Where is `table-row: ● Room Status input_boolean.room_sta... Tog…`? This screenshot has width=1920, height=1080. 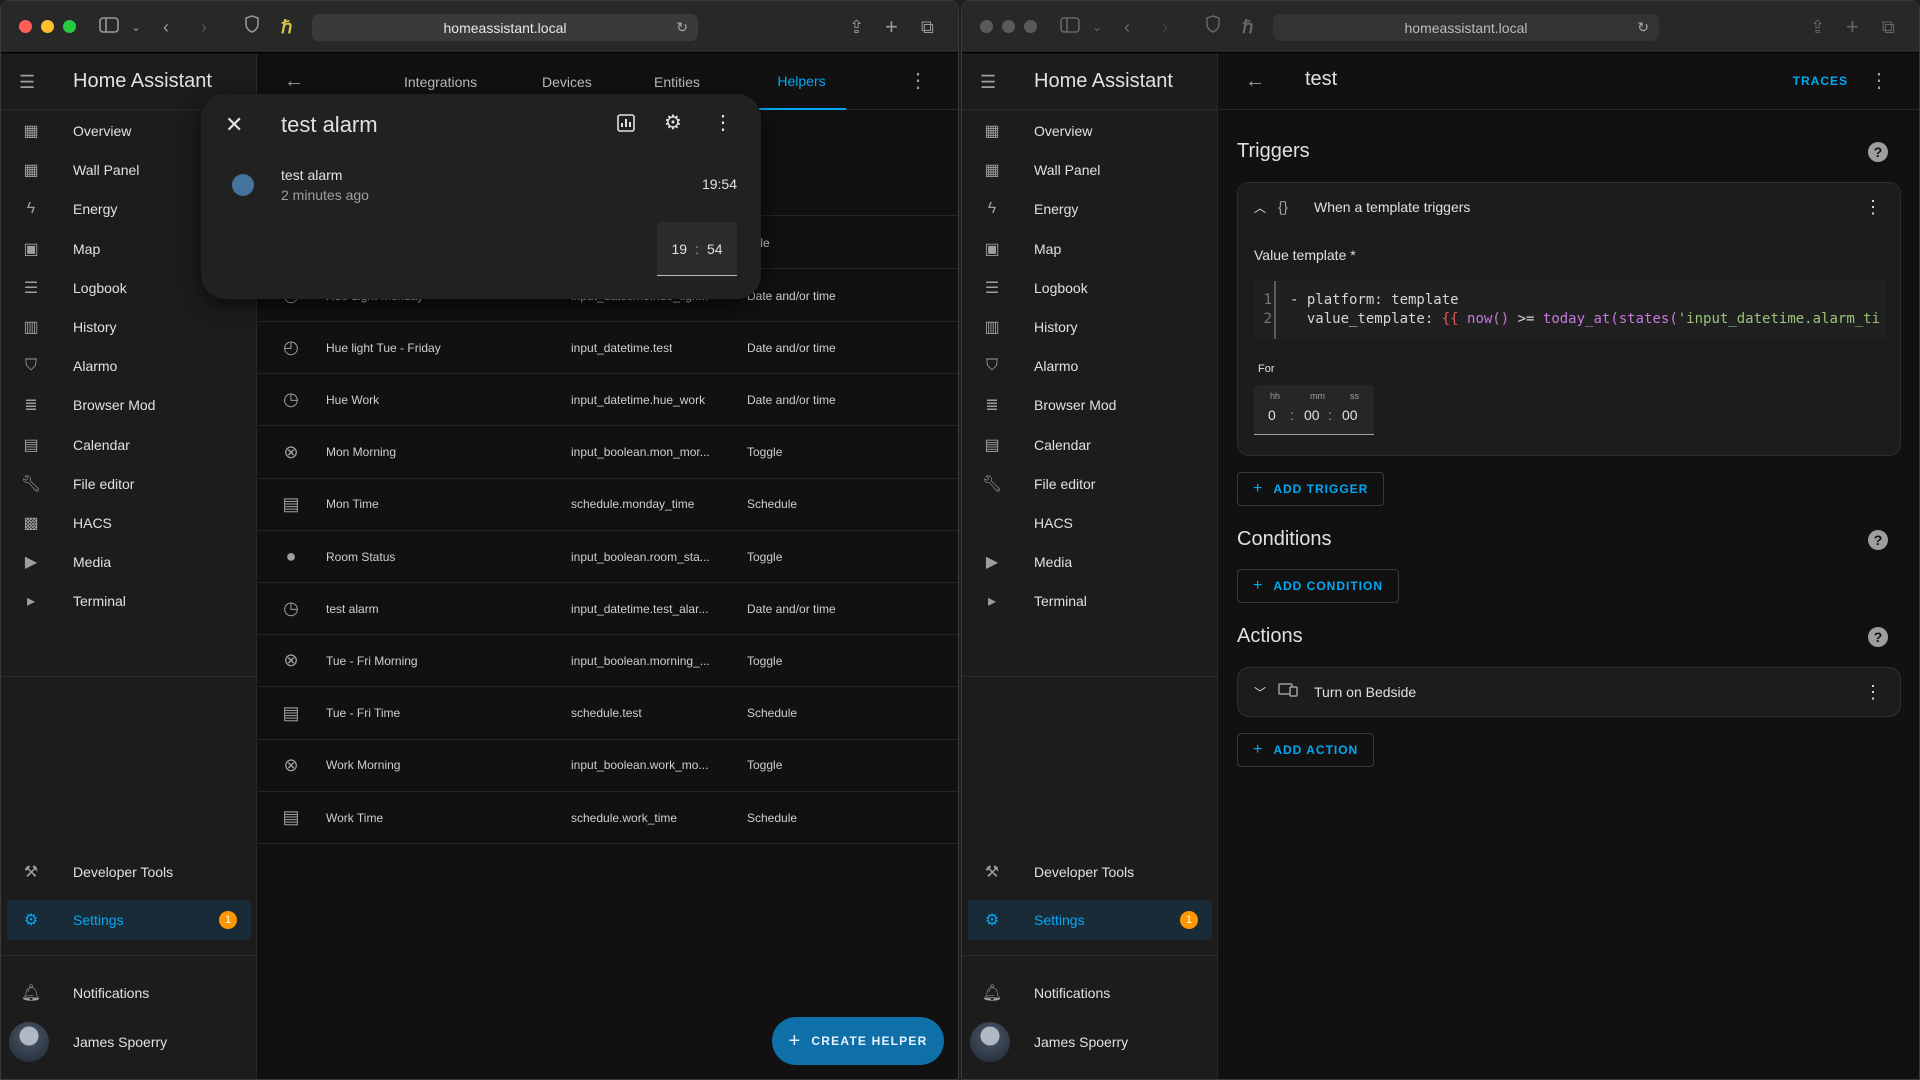 table-row: ● Room Status input_boolean.room_sta... Tog… is located at coordinates (608, 557).